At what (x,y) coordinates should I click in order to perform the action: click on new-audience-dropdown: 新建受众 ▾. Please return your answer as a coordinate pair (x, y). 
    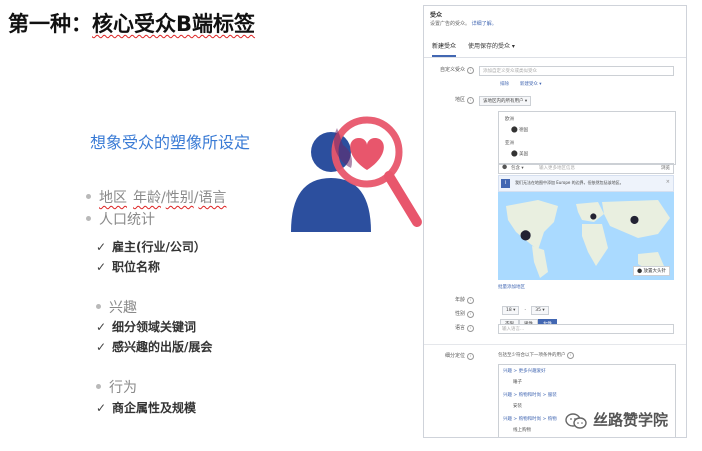
    Looking at the image, I should click on (531, 84).